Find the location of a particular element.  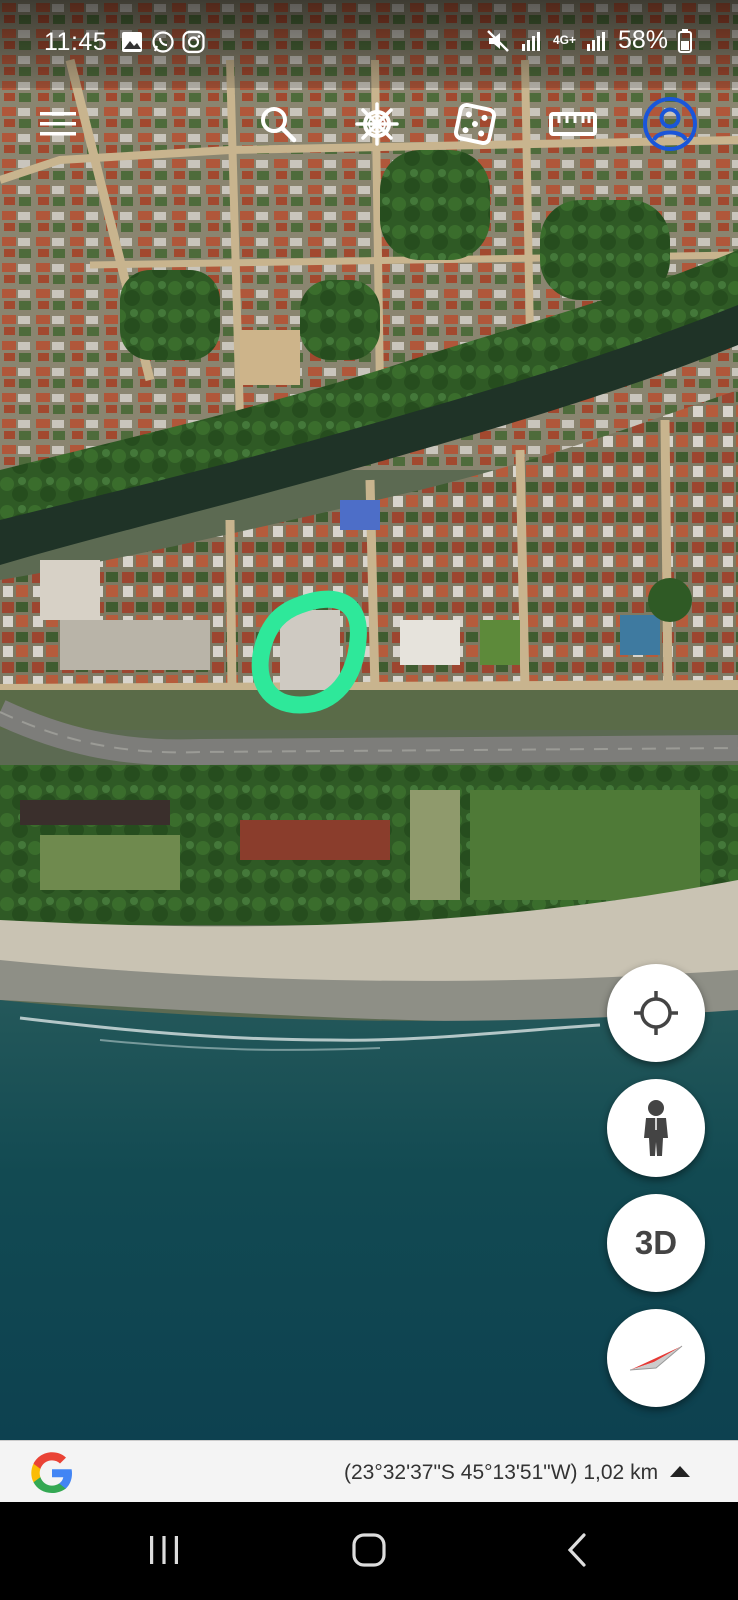

ruler-icon is located at coordinates (573, 124).